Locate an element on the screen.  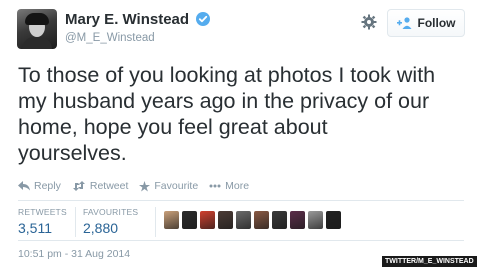
avatar-hair is located at coordinates (37, 19).